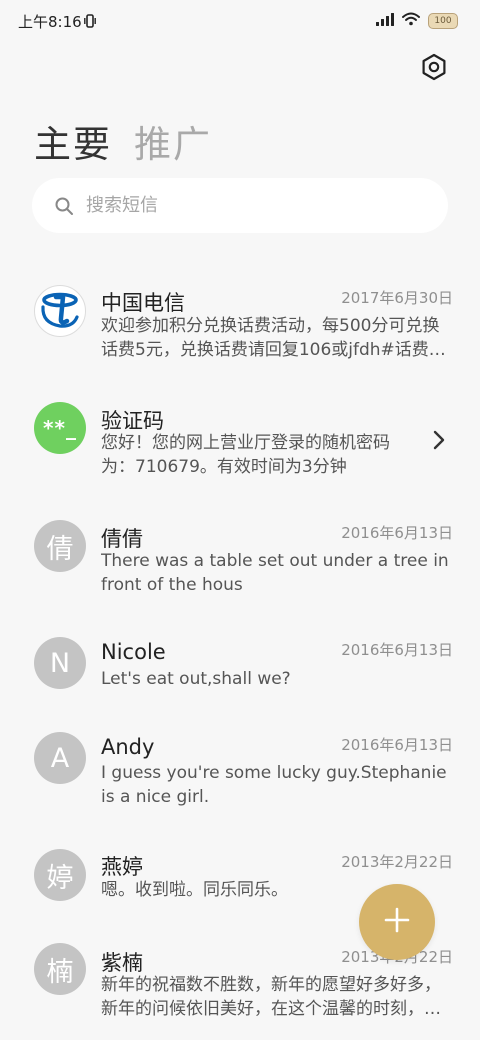  What do you see at coordinates (143, 303) in the screenshot?
I see `conversation-name: 中国电信` at bounding box center [143, 303].